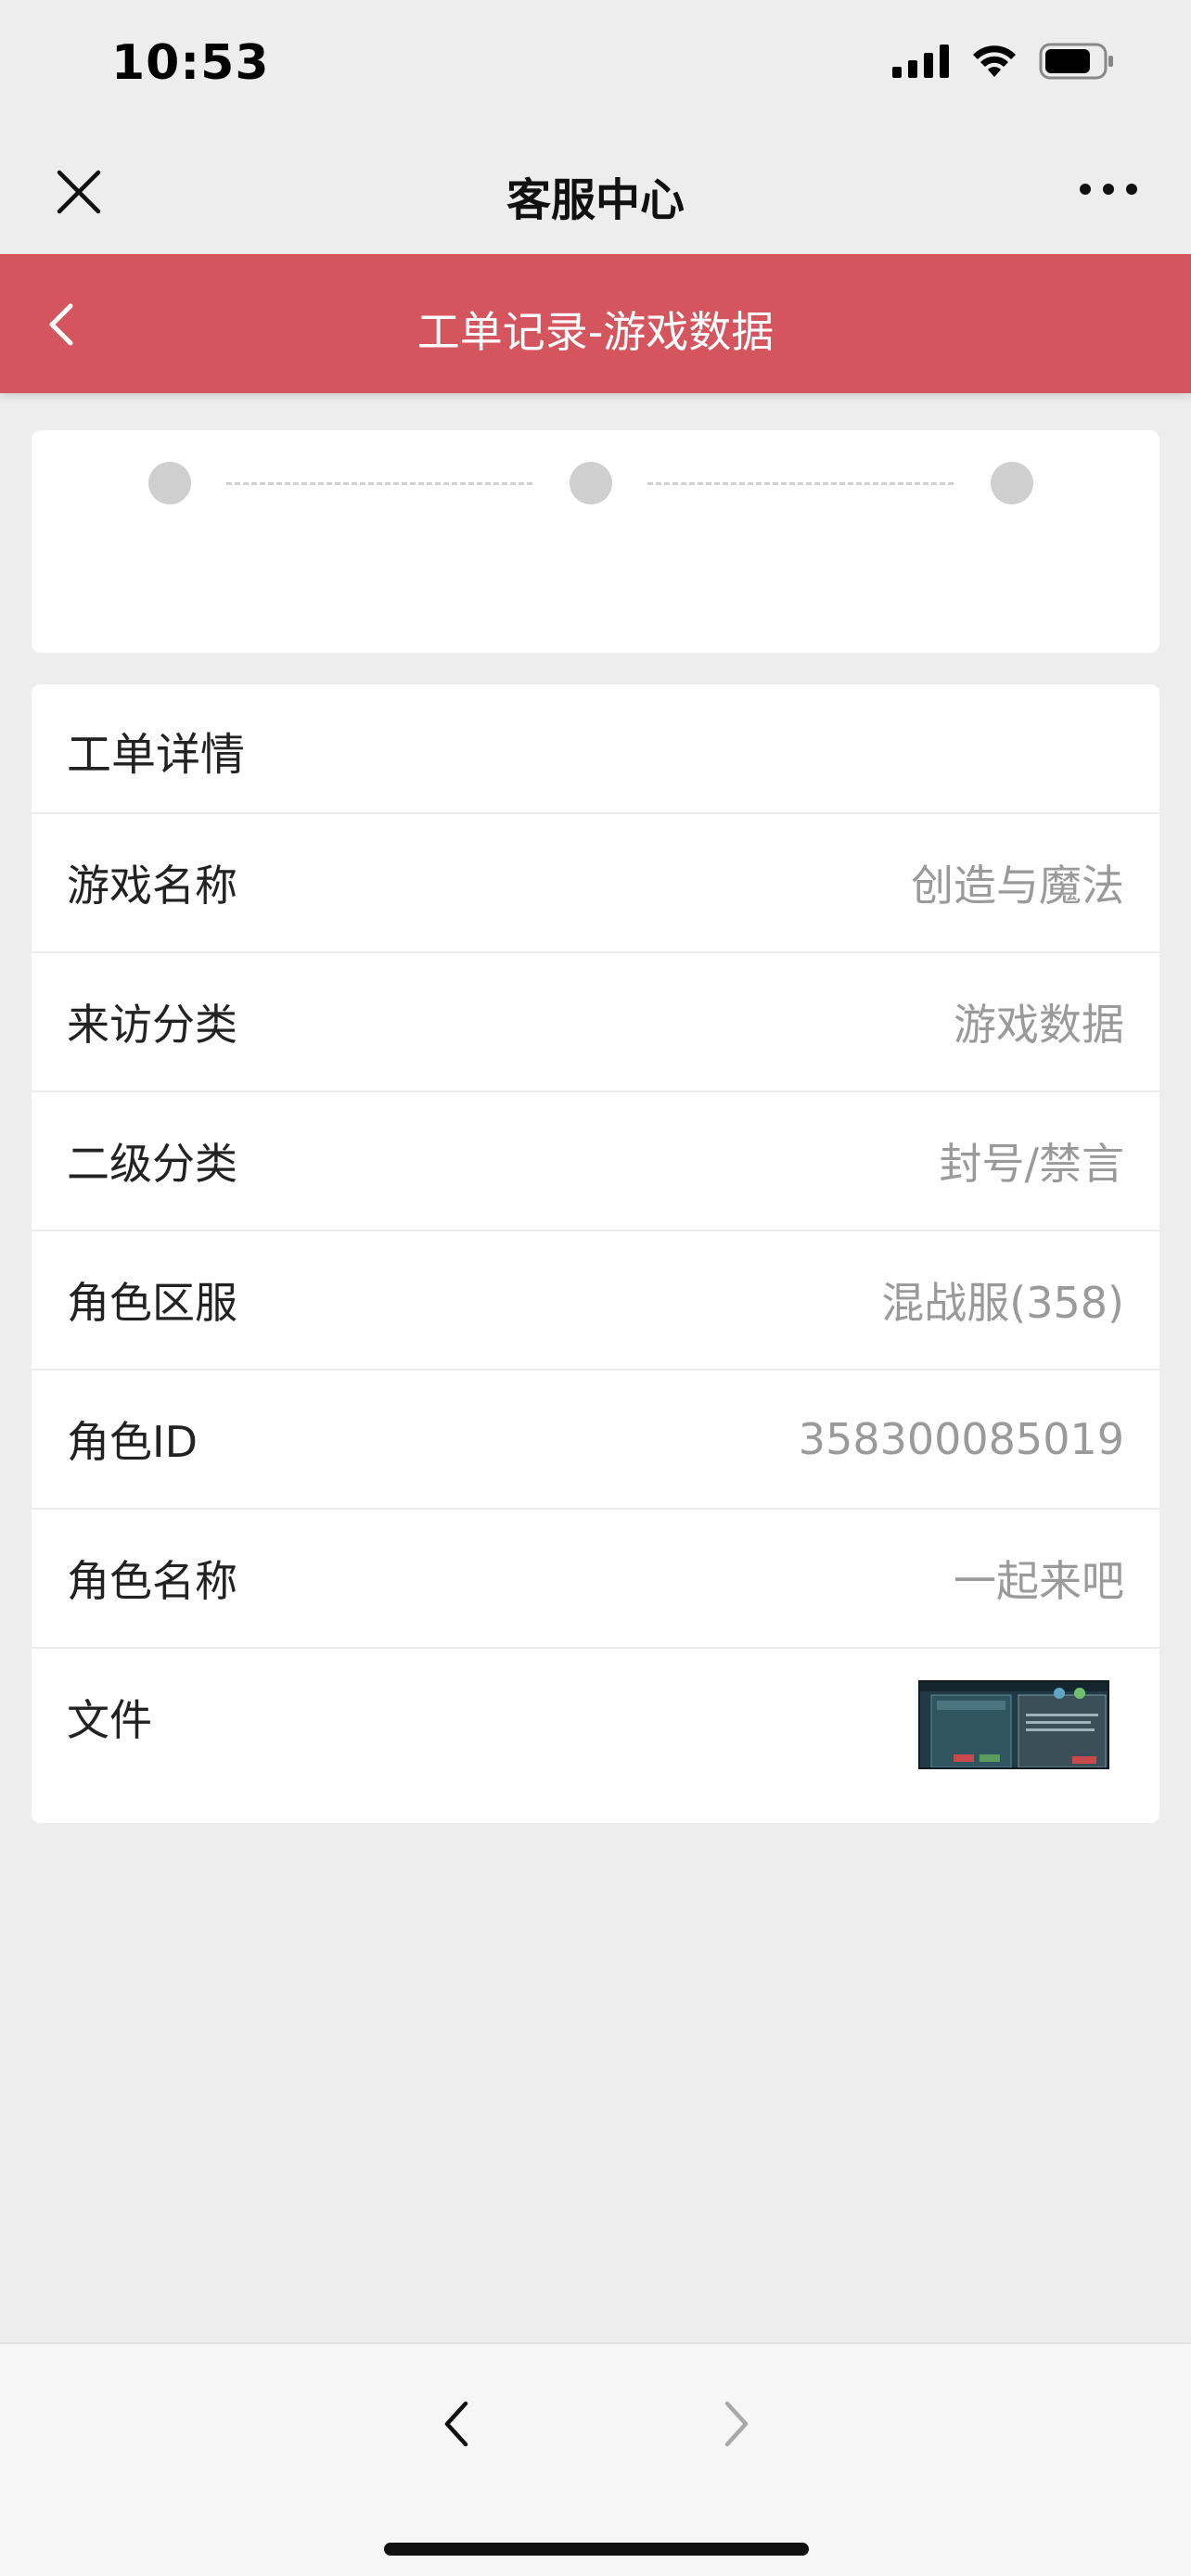 Image resolution: width=1191 pixels, height=2576 pixels. I want to click on chevron-left-icon, so click(456, 2424).